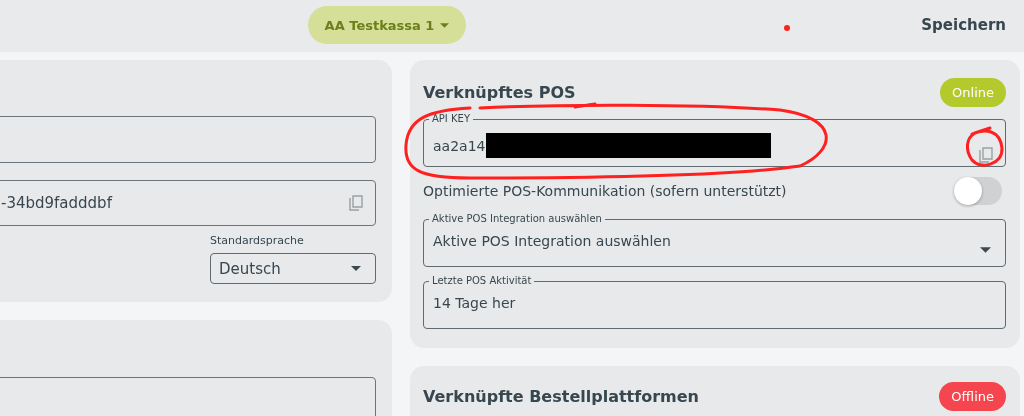  Describe the element at coordinates (984, 146) in the screenshot. I see `circle-annotation` at that location.